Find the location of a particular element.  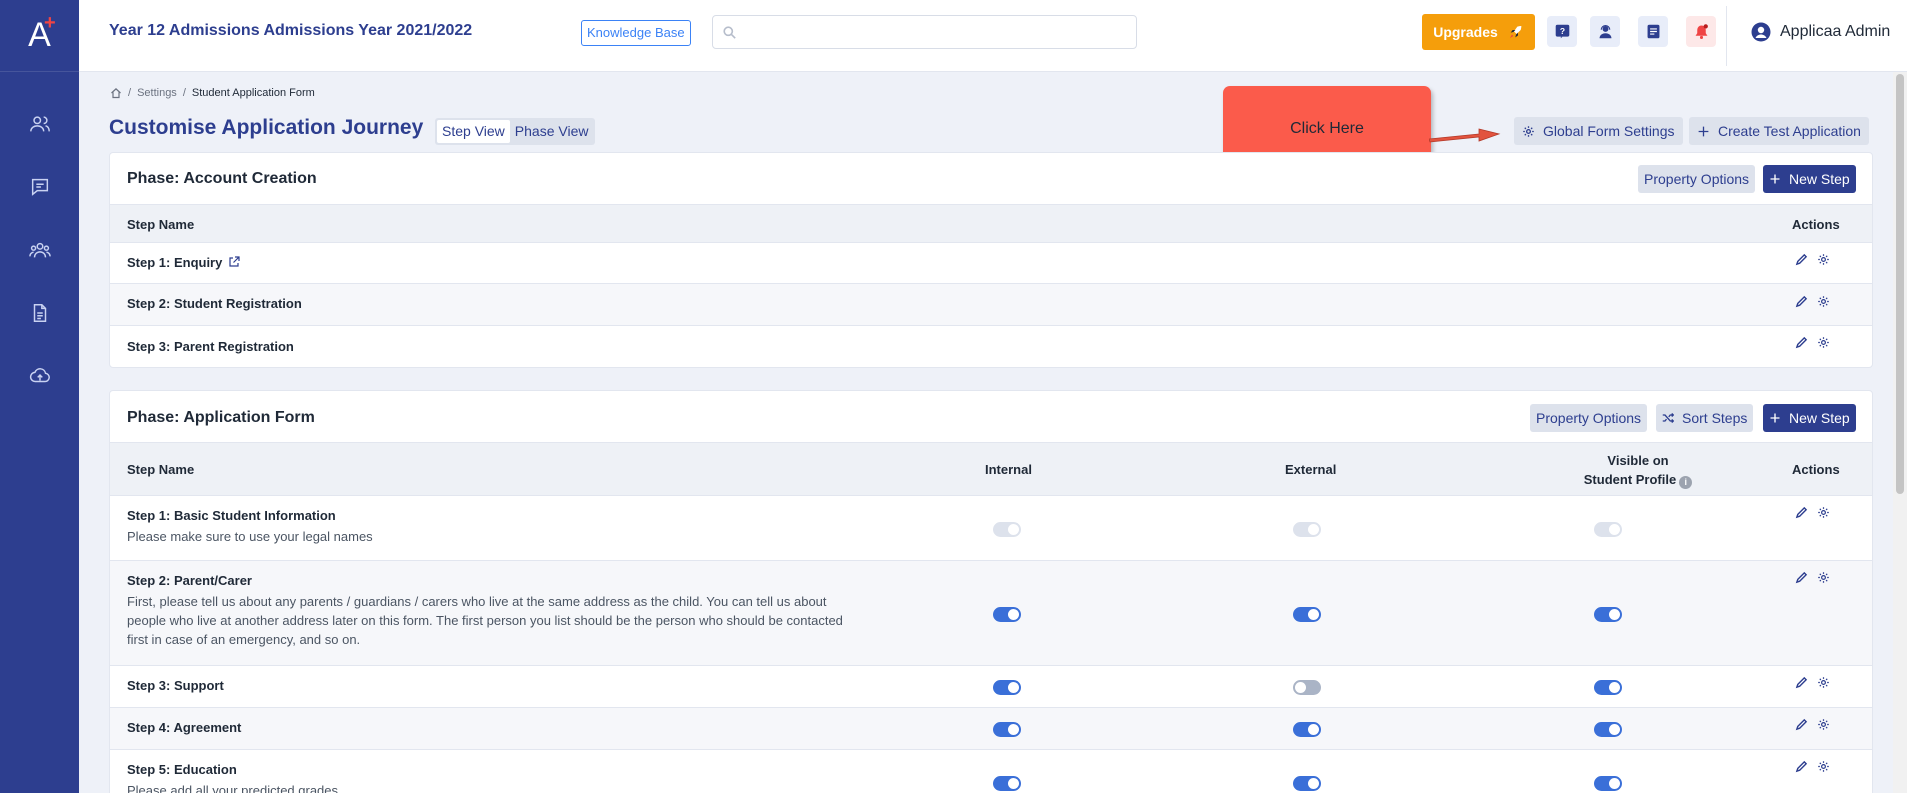

cloud-upload-icon is located at coordinates (39, 374).